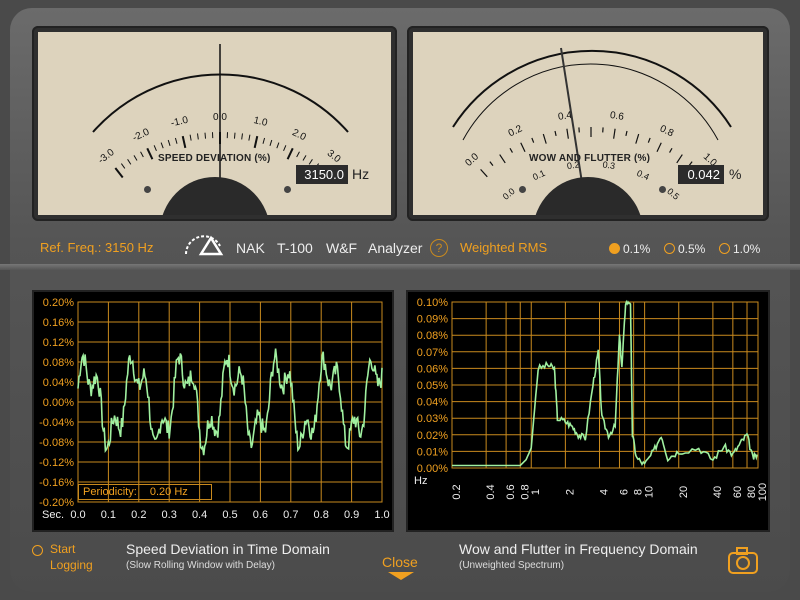  I want to click on start-logging-button, so click(37, 551).